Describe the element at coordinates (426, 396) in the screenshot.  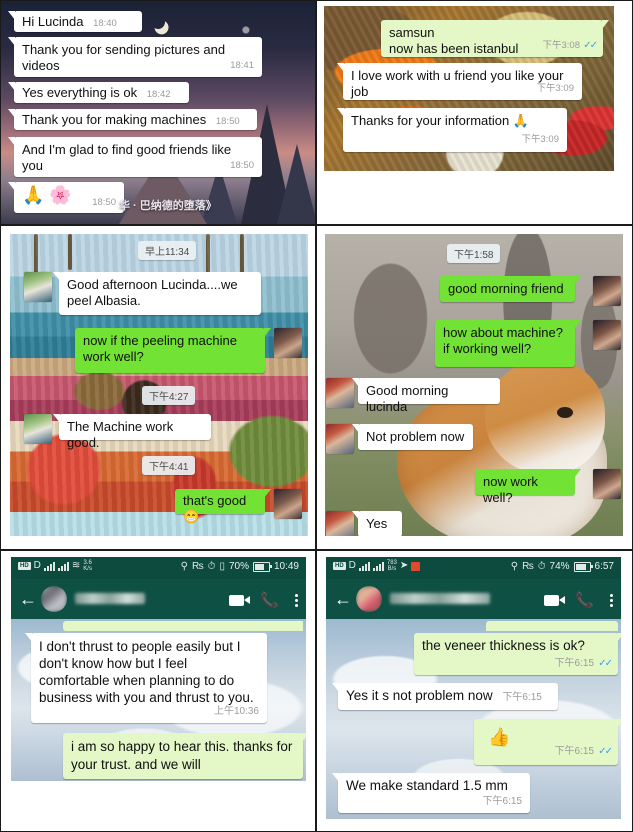
I see `chat-bubble: Good morning lucinda` at that location.